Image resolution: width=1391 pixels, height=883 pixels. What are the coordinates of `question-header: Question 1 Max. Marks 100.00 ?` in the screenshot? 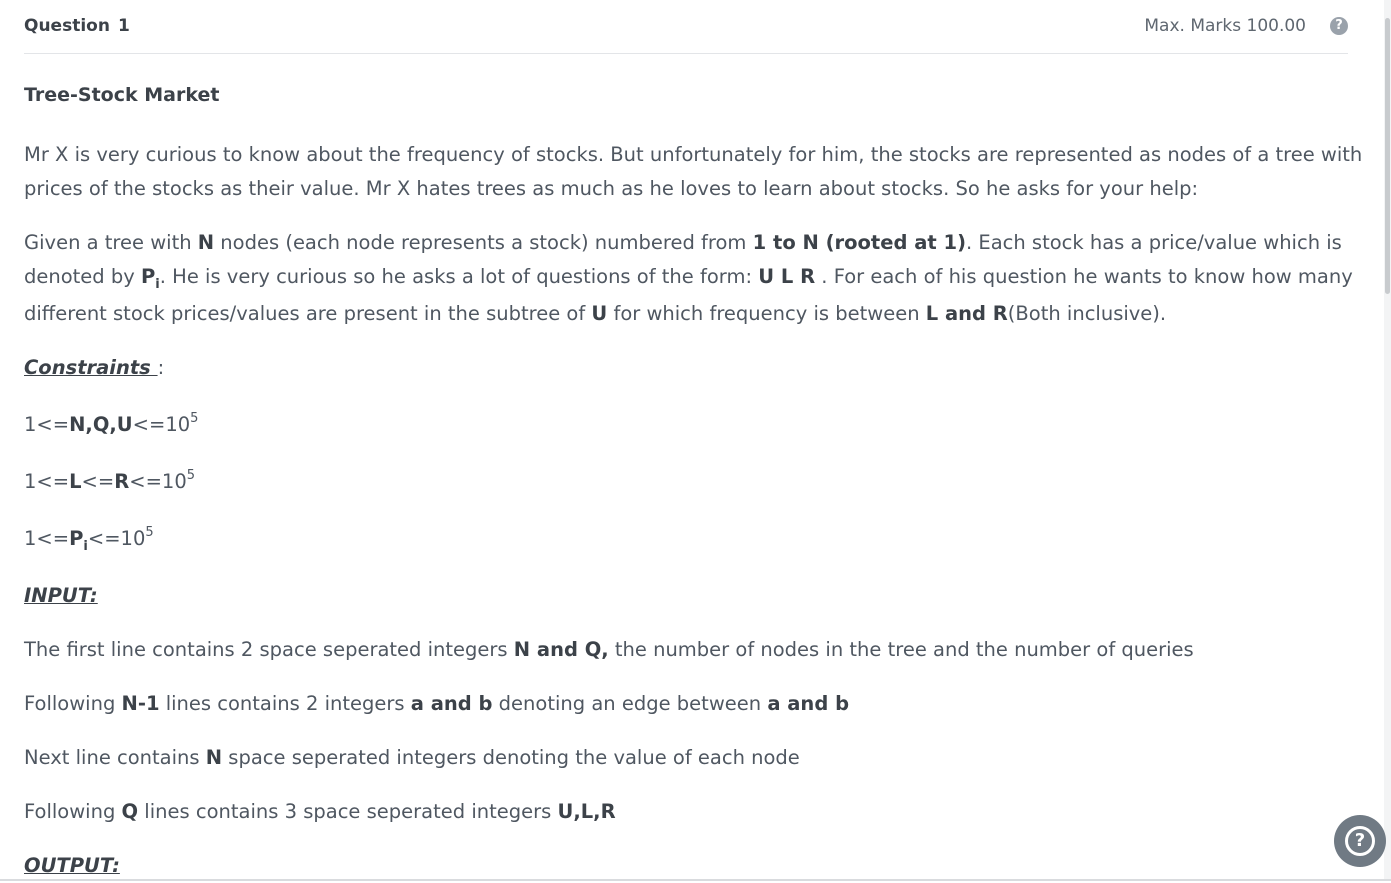 It's located at (686, 27).